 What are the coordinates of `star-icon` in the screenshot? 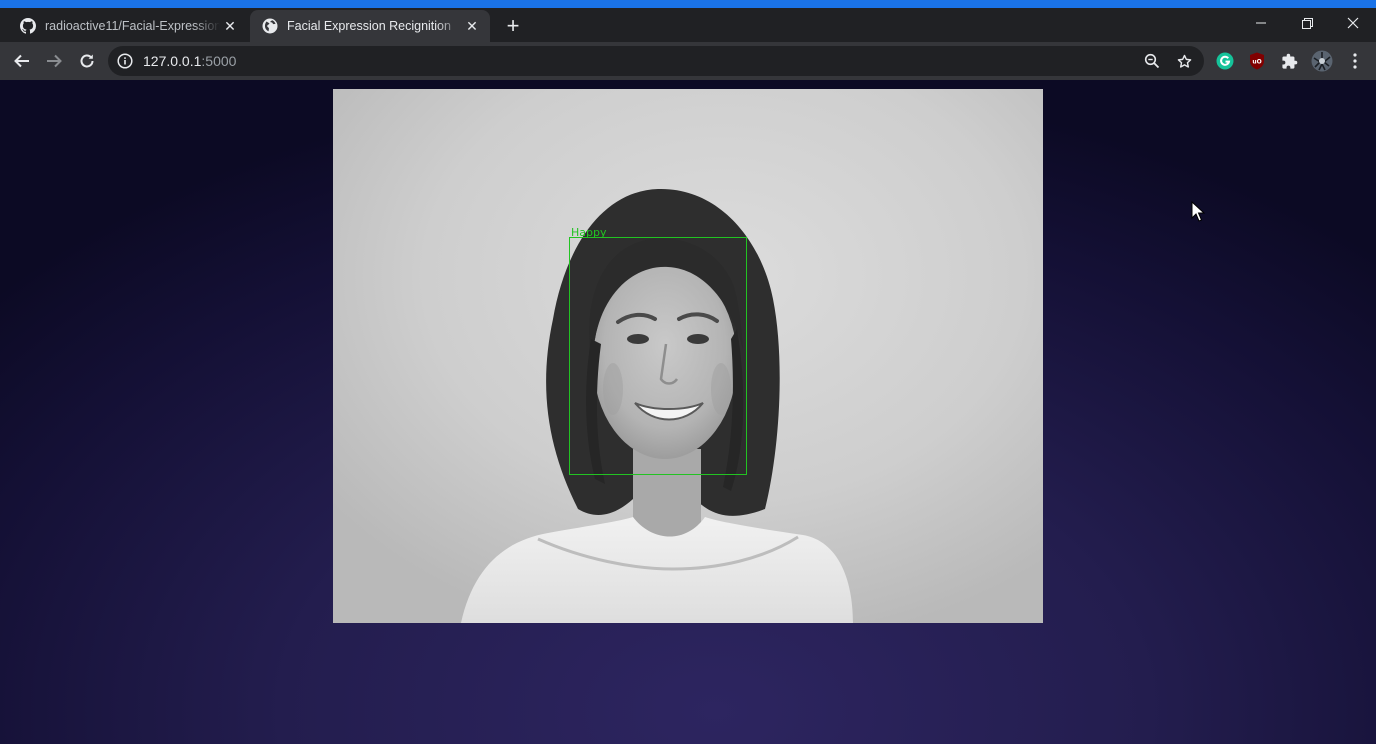 It's located at (1184, 61).